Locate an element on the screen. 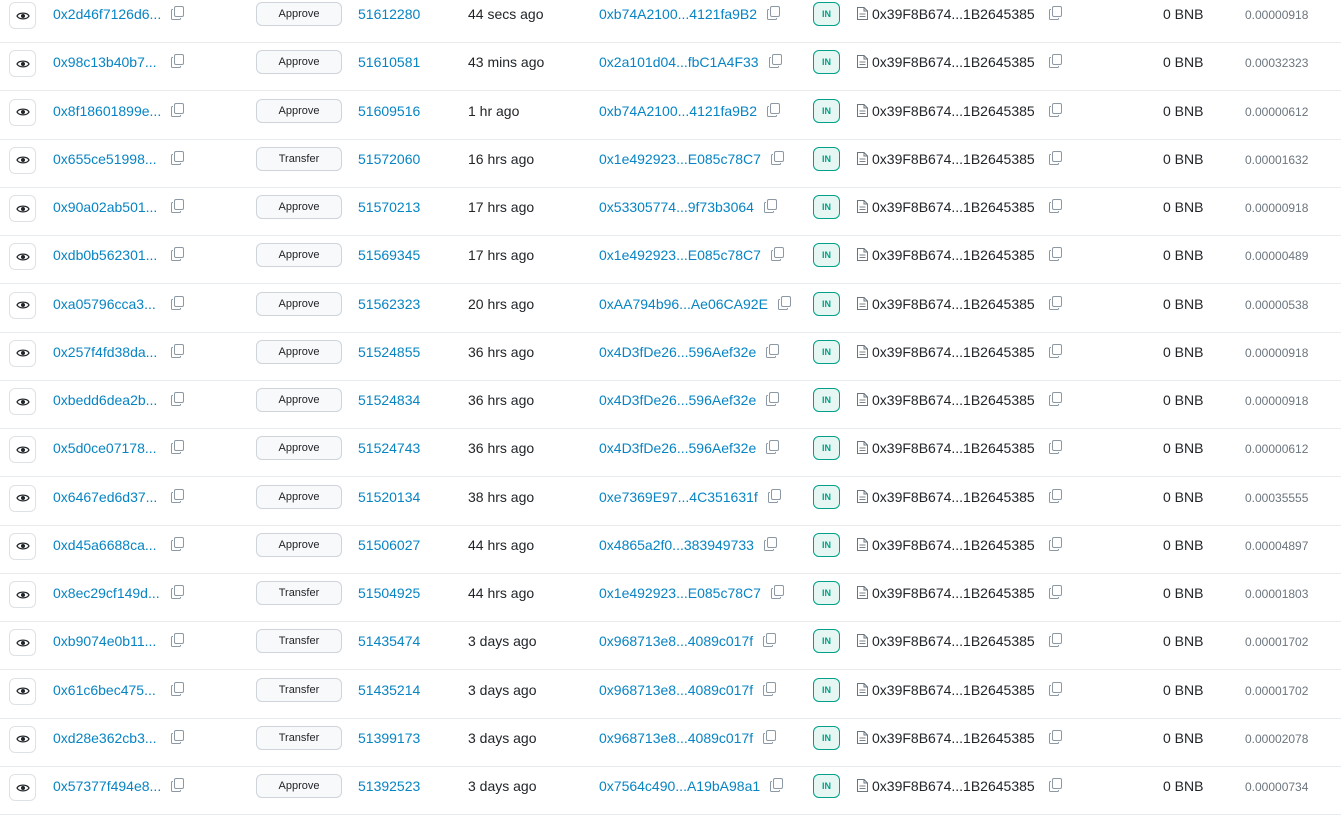  from-address-link: 0x1e492923...E085c78C7 is located at coordinates (680, 255).